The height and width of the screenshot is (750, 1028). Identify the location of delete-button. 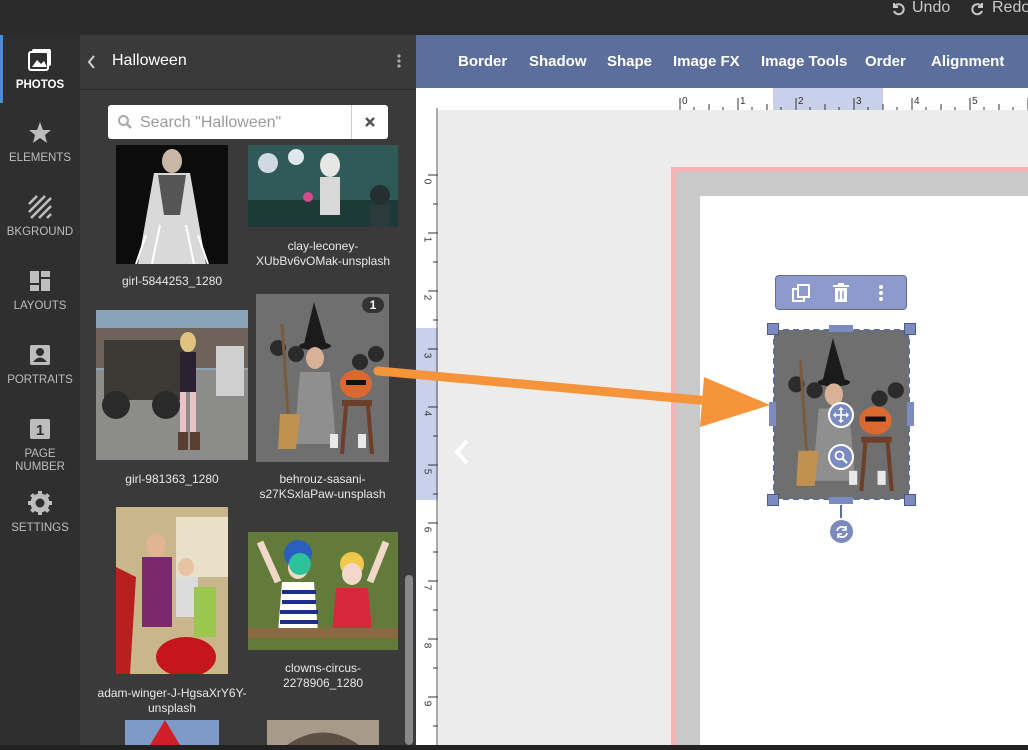
(841, 293).